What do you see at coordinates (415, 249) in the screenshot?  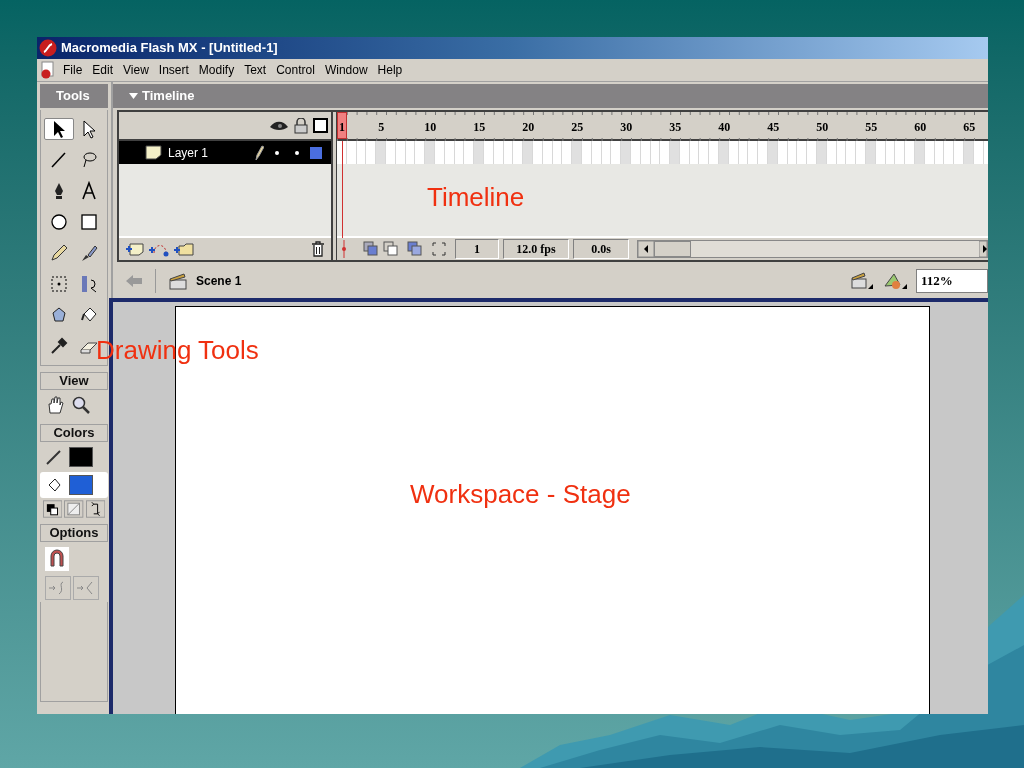 I see `edit-multiple-icon` at bounding box center [415, 249].